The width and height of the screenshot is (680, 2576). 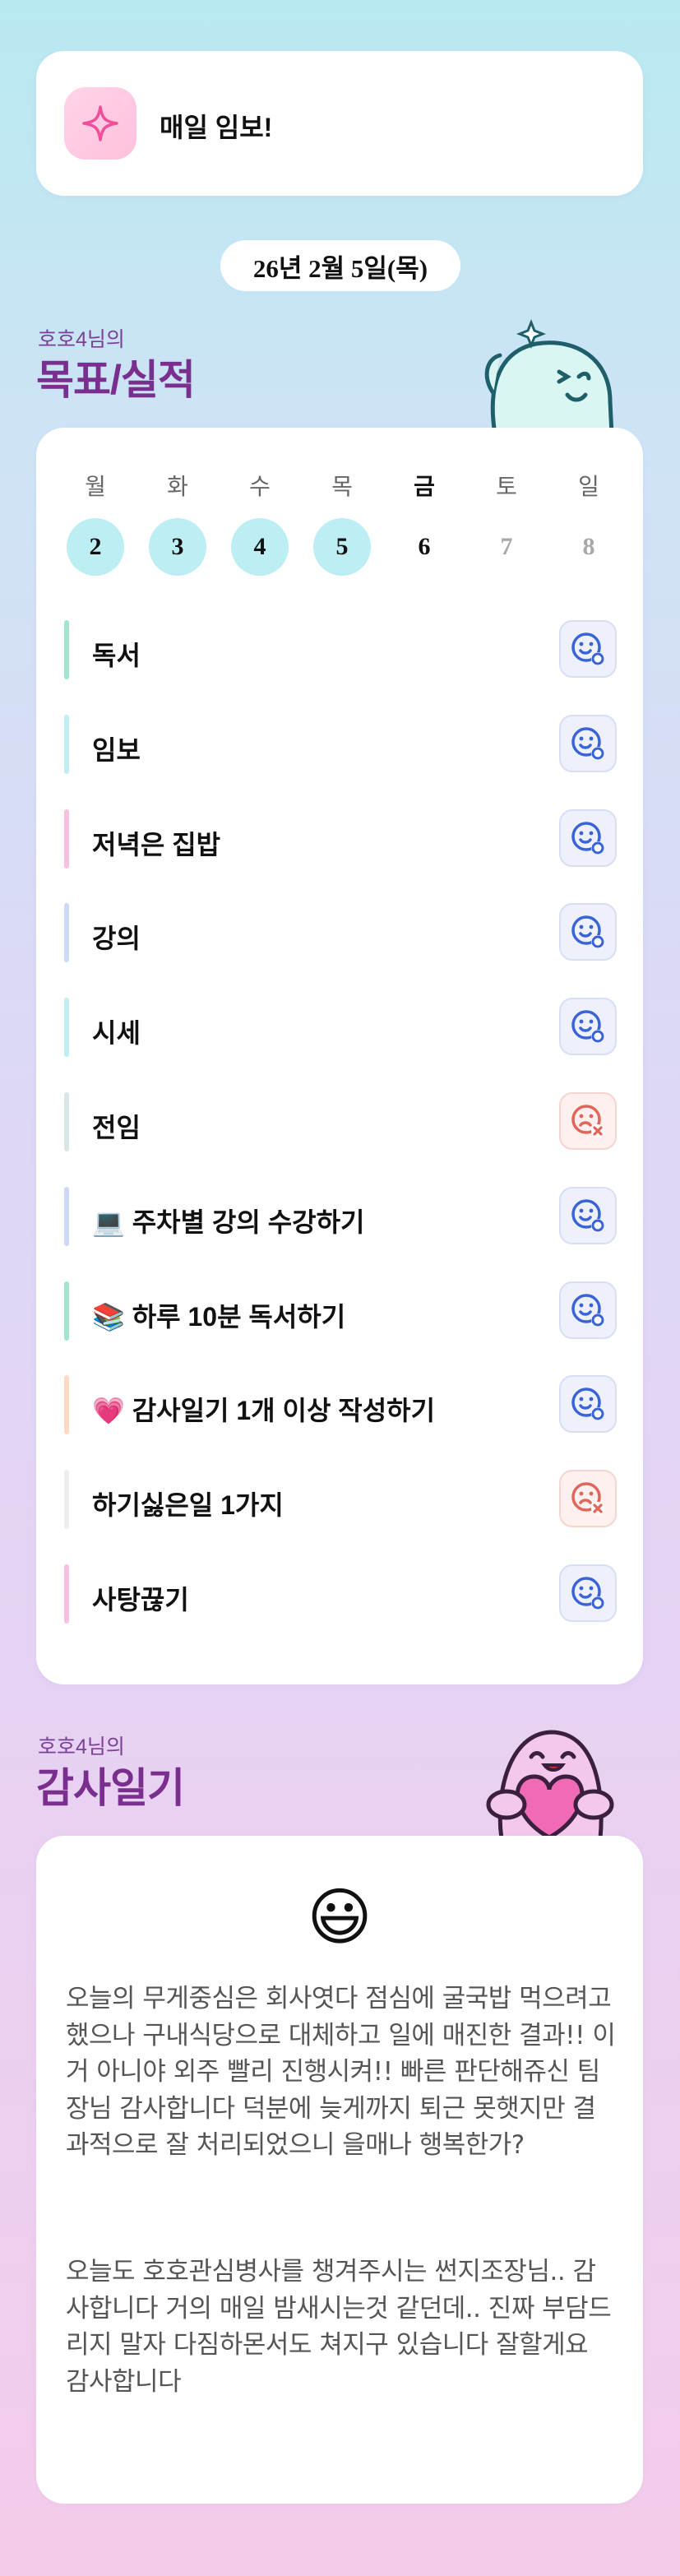 What do you see at coordinates (506, 487) in the screenshot?
I see `weekday-label: 토` at bounding box center [506, 487].